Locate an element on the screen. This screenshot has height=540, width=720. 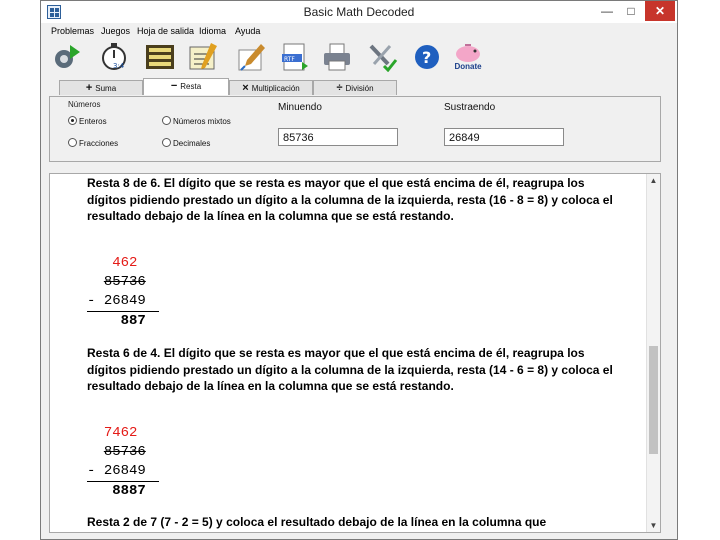
result-row: 8887 is located at coordinates (123, 491).